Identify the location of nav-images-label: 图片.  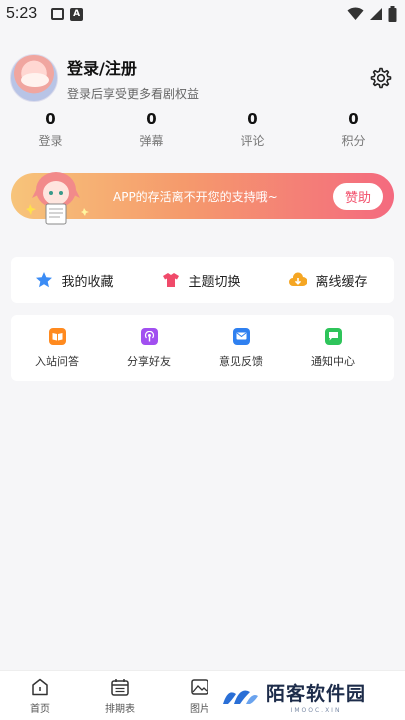
(200, 709).